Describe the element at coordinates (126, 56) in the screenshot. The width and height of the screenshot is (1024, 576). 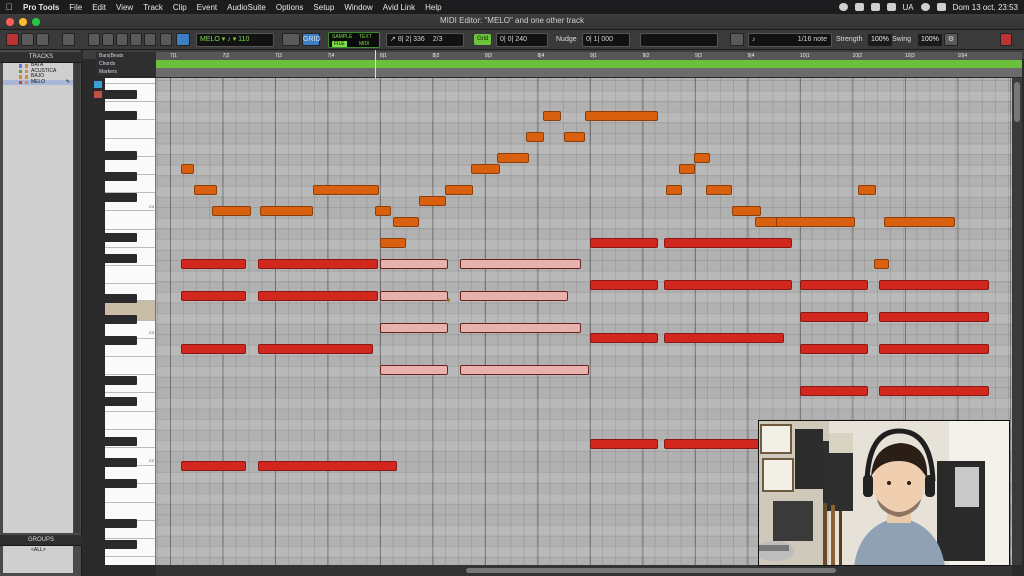
I see `bars-beats-ruler-label: Bars|Beats` at that location.